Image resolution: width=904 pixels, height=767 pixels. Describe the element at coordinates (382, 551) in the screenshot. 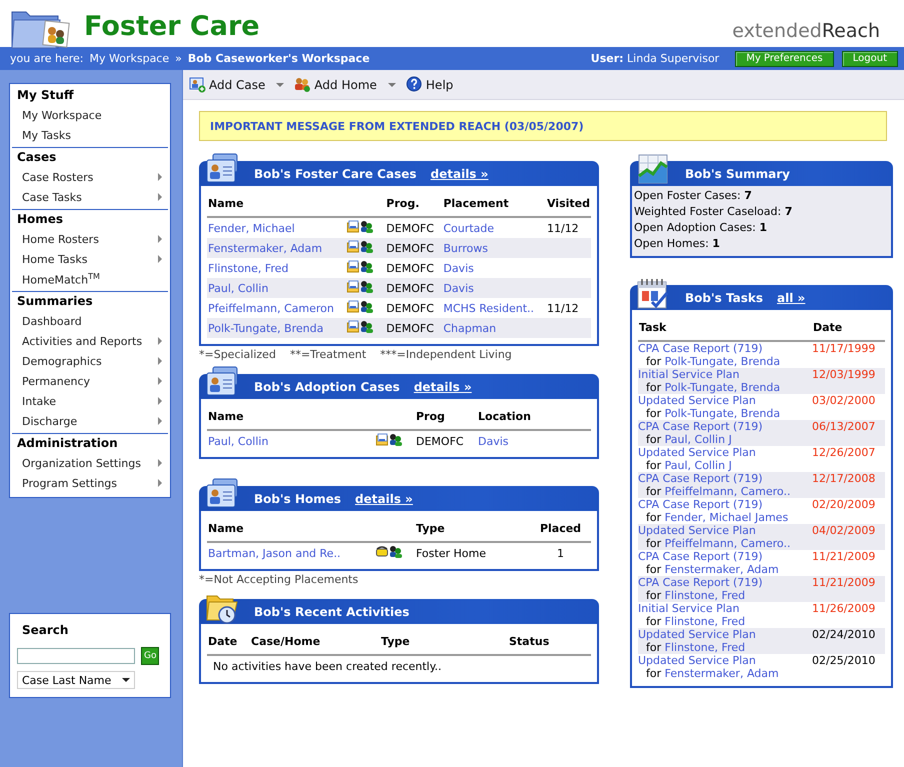

I see `phone-icon` at that location.